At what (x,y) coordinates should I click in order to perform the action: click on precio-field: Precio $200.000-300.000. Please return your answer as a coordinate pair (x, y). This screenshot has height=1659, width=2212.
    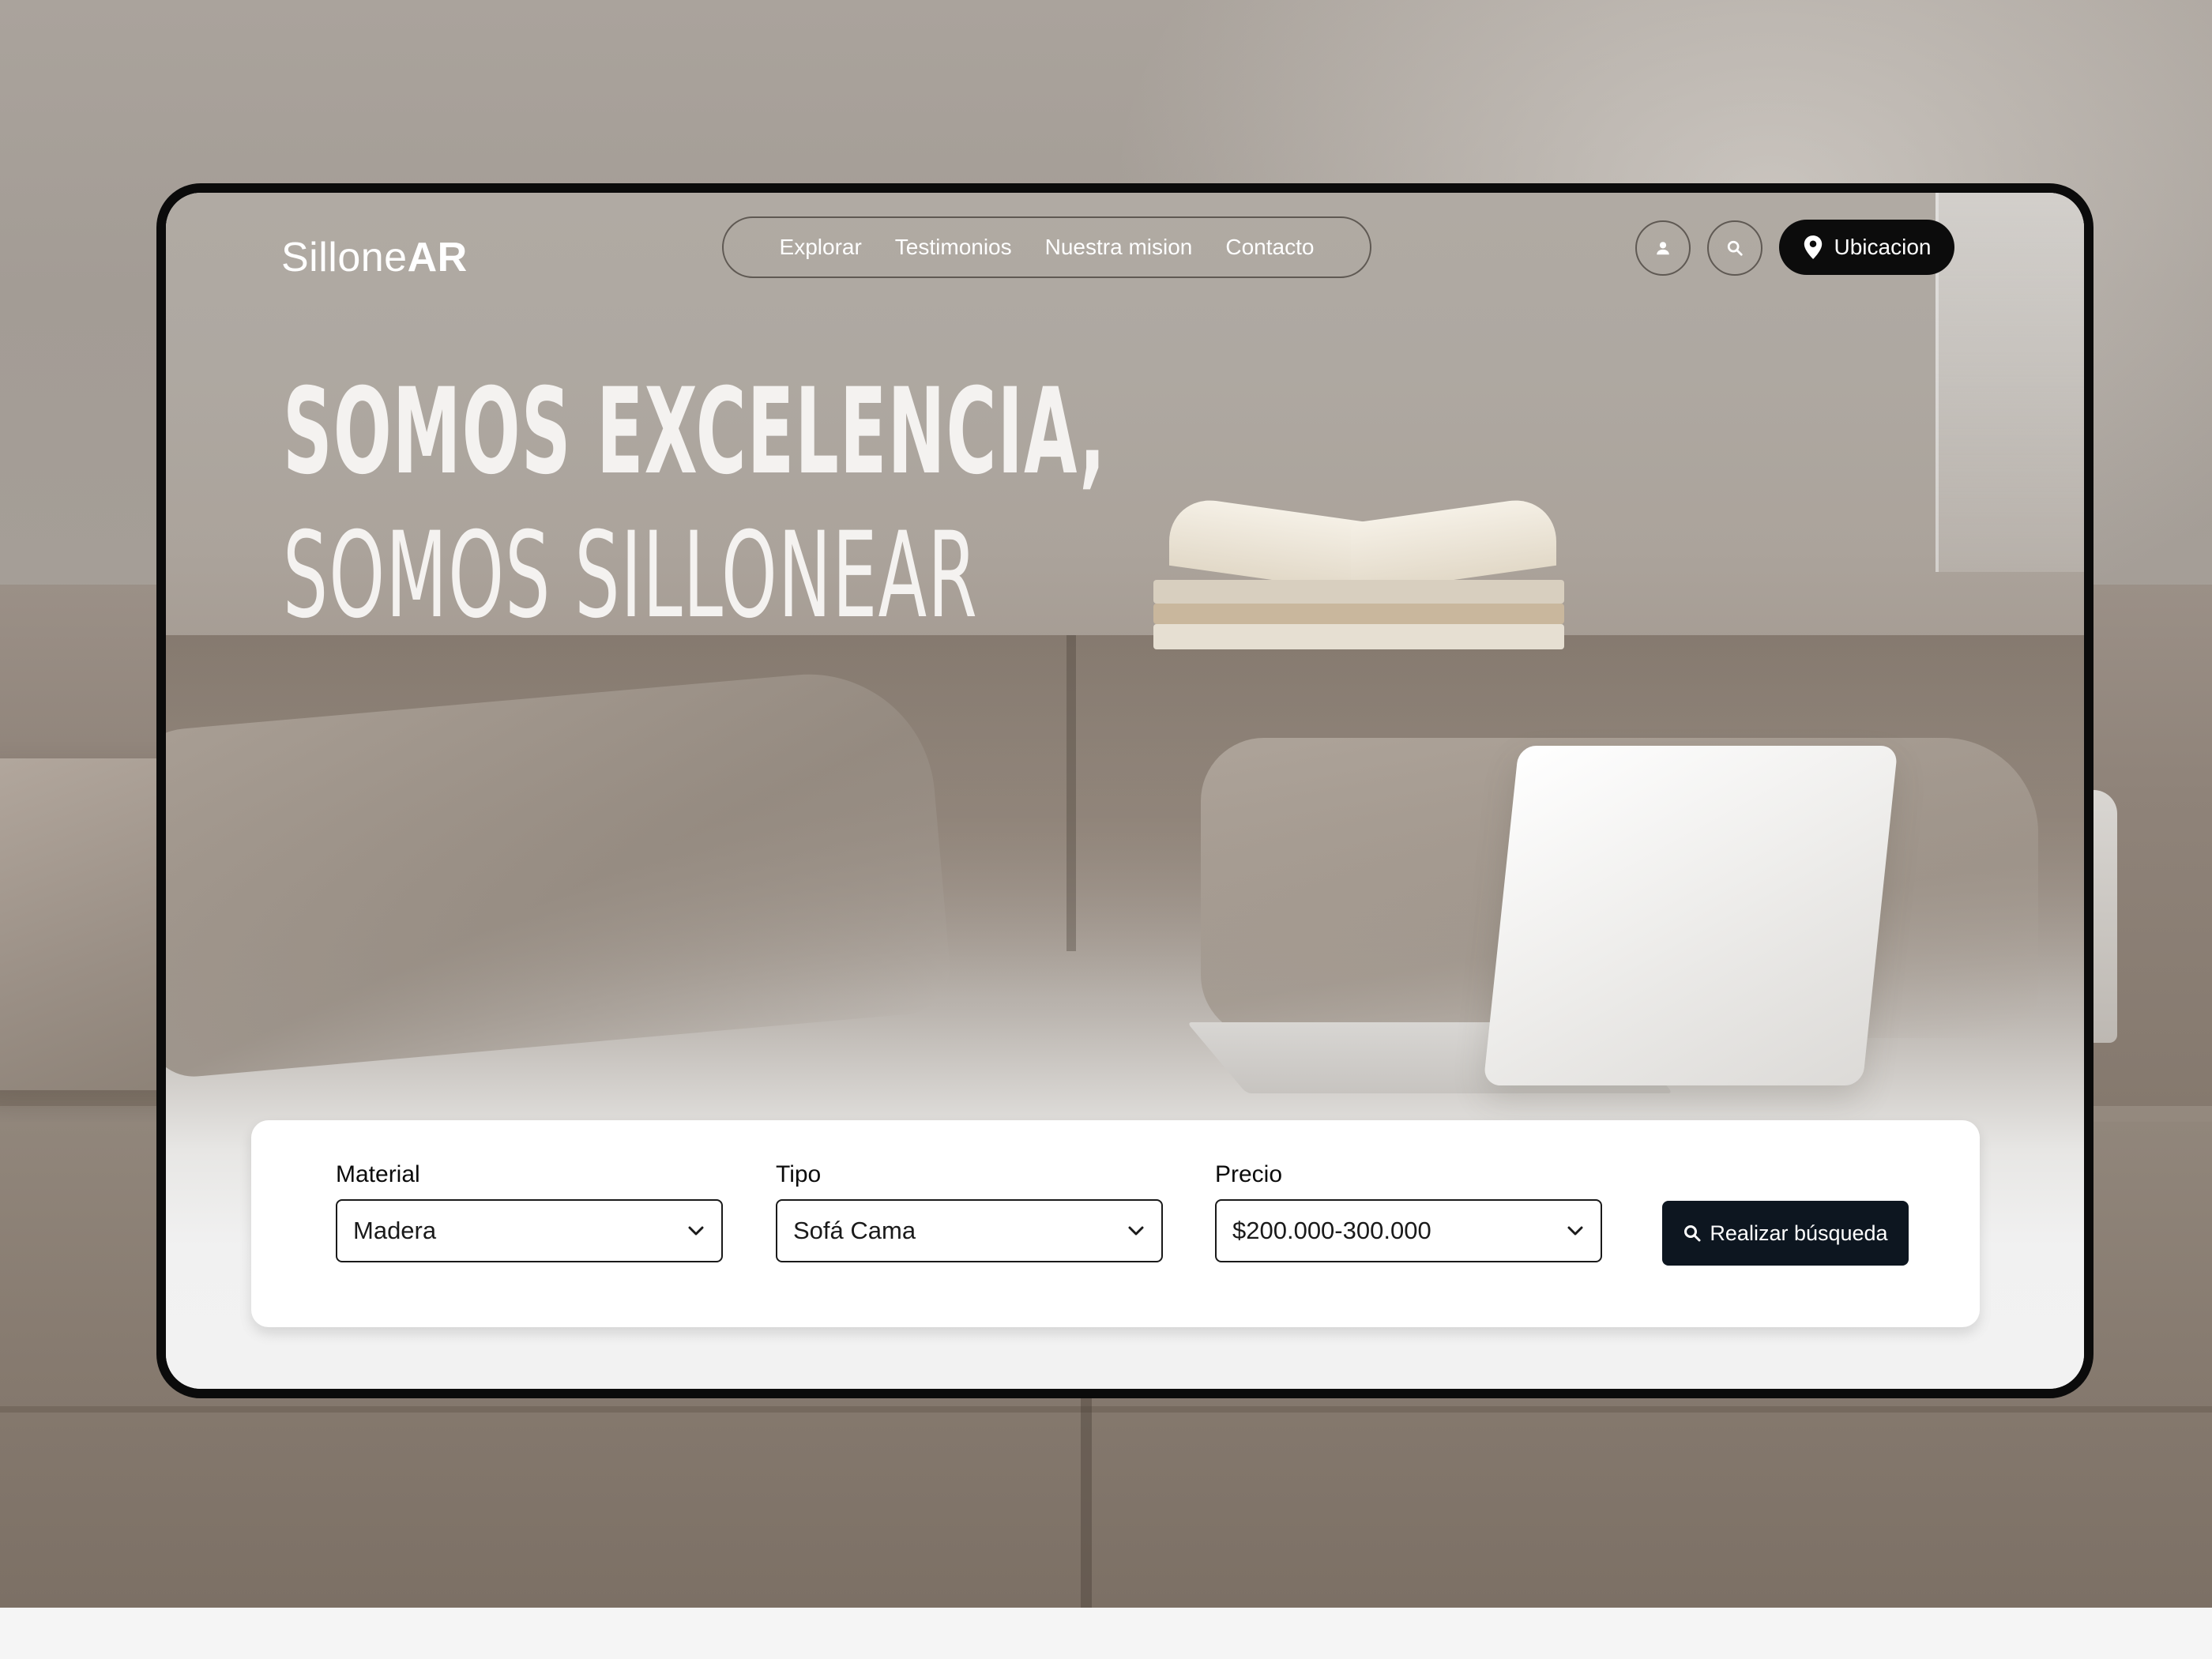
    Looking at the image, I should click on (1409, 1212).